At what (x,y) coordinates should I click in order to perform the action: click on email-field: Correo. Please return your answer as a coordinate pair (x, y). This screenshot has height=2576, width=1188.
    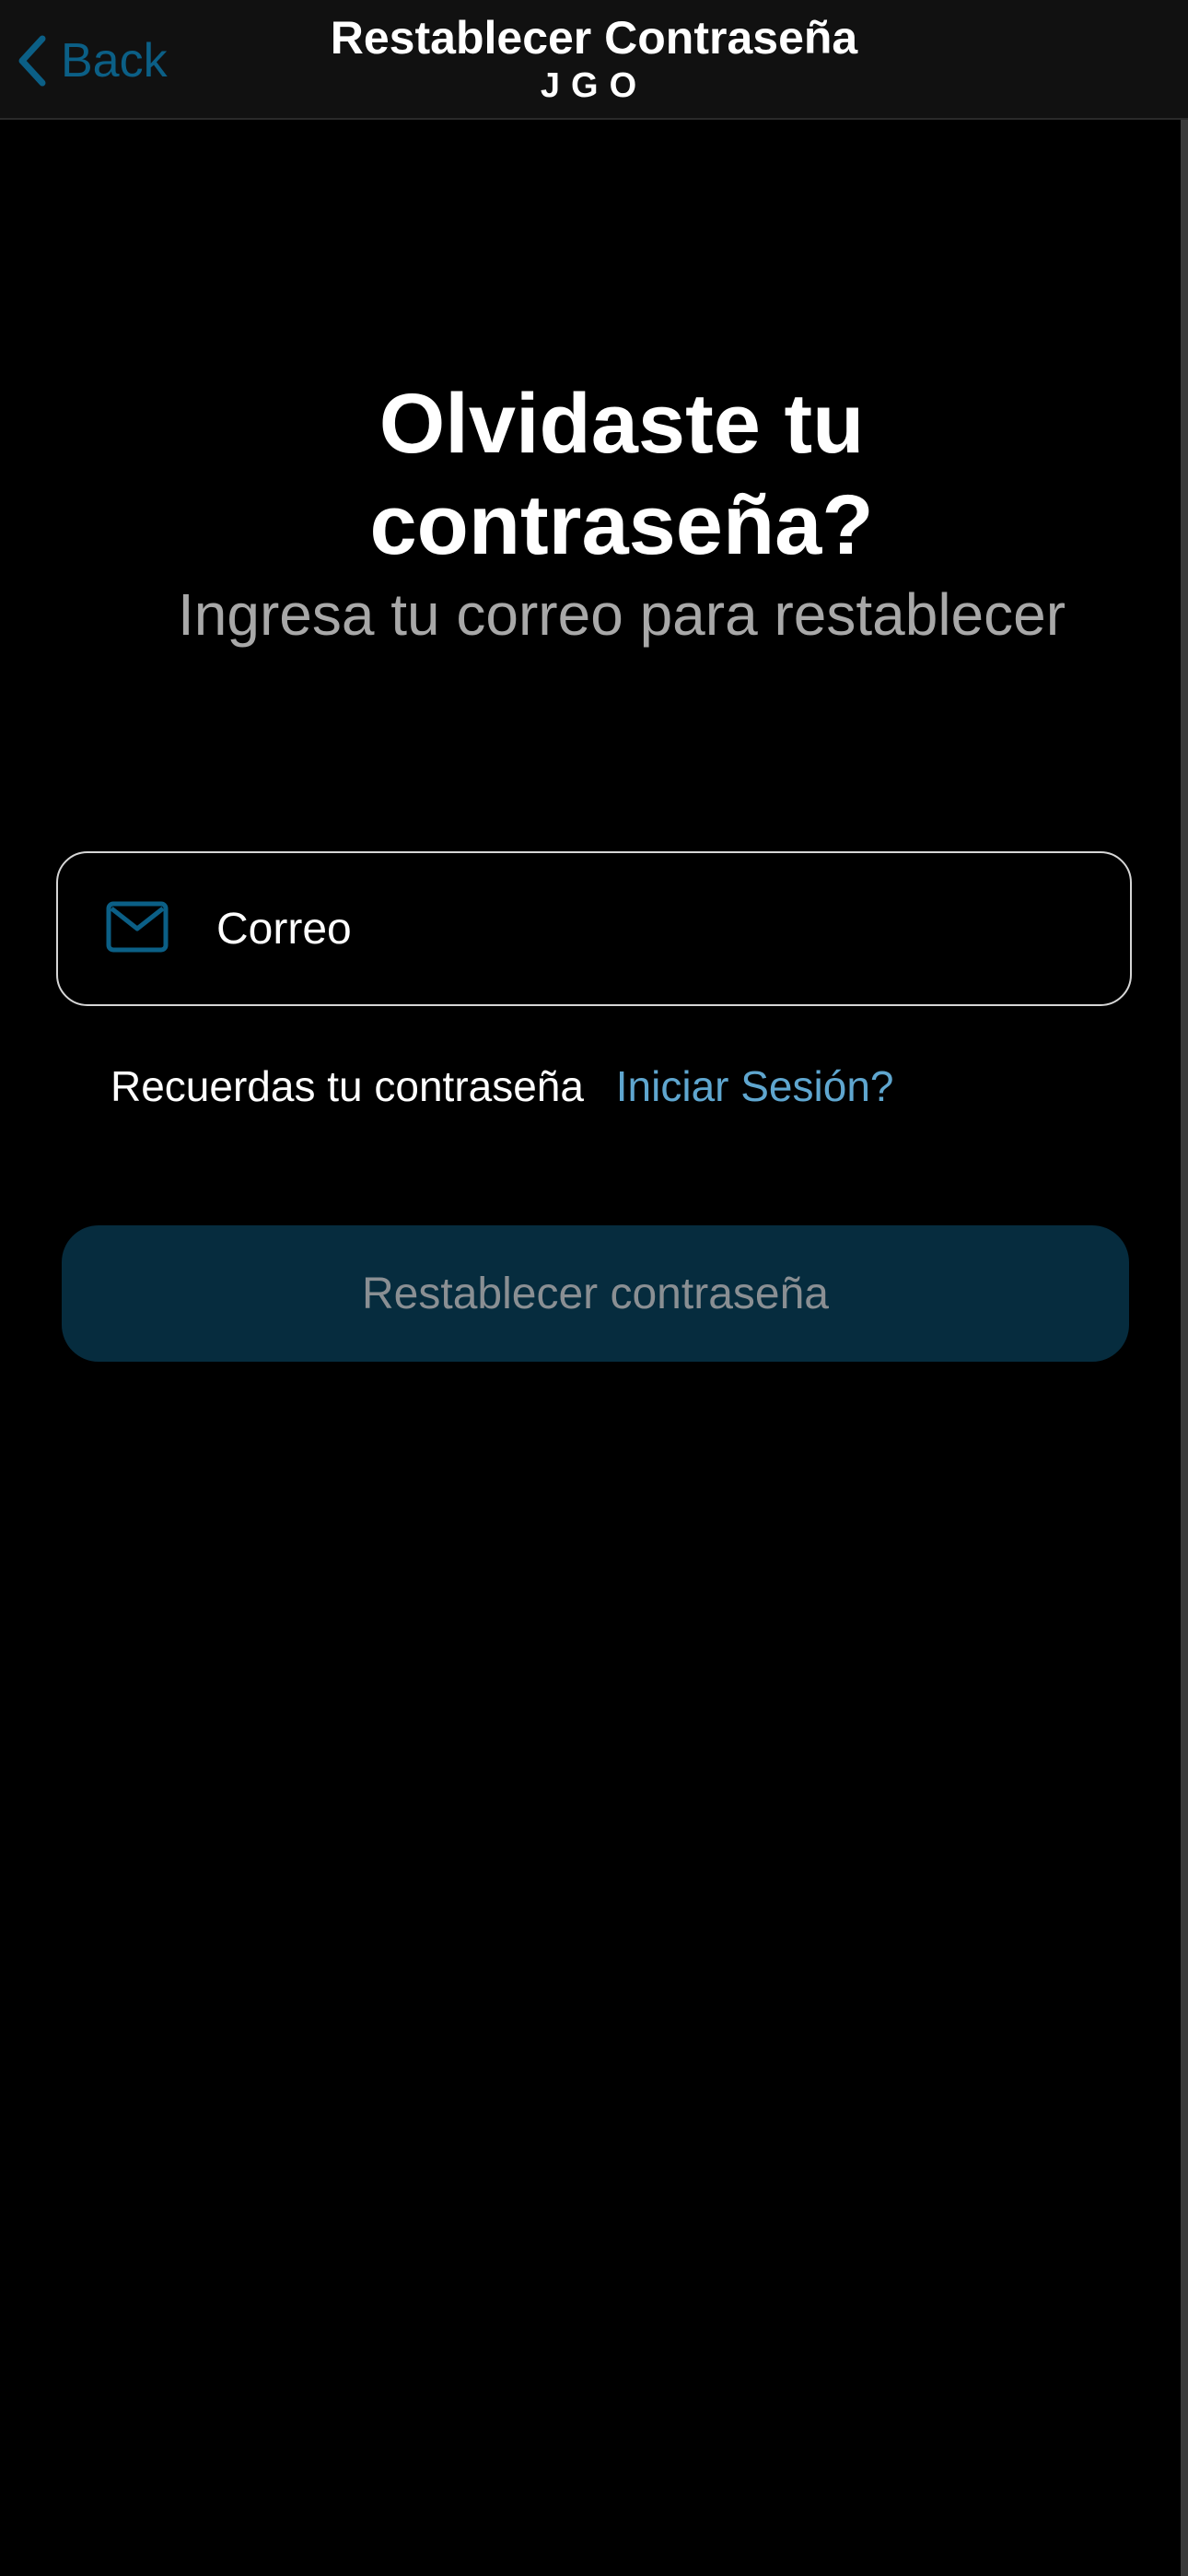
    Looking at the image, I should click on (594, 928).